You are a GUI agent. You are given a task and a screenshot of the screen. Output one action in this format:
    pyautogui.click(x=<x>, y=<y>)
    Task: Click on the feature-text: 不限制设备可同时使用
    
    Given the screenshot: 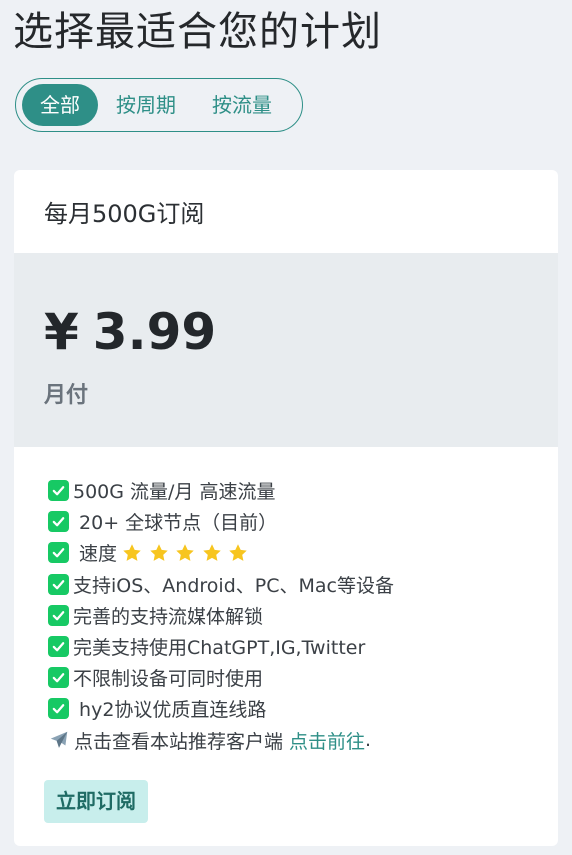 What is the action you would take?
    pyautogui.click(x=168, y=679)
    